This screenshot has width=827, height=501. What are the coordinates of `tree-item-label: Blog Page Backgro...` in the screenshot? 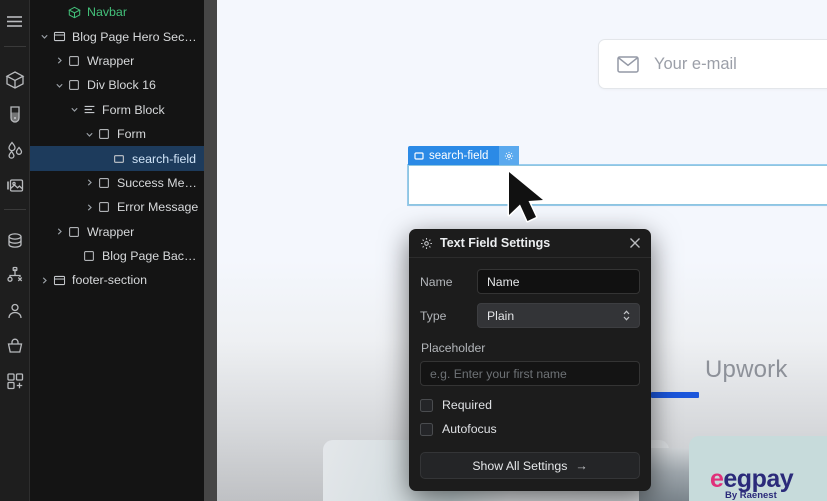 It's located at (151, 256).